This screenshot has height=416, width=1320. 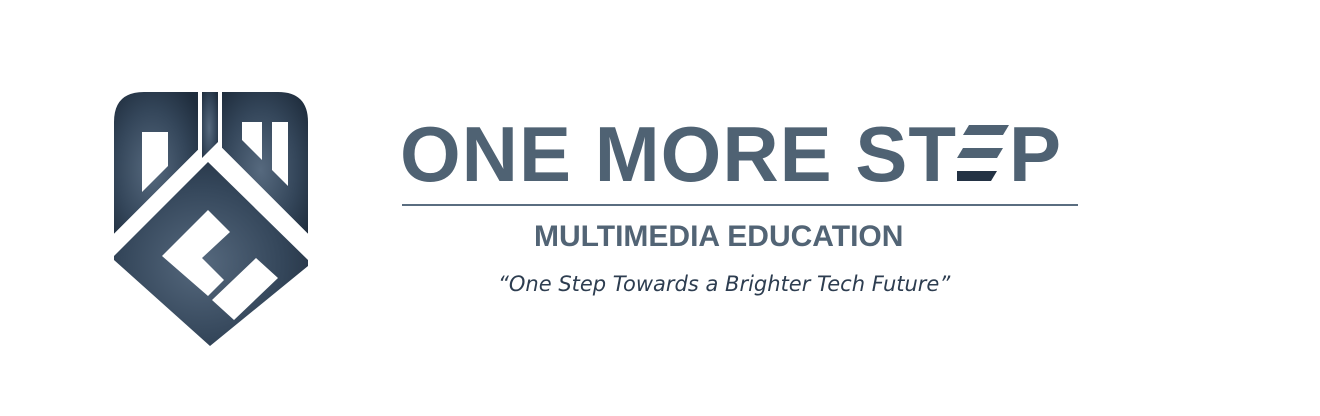 What do you see at coordinates (719, 236) in the screenshot?
I see `brand-subtitle: MULTIMEDIA EDUCATION` at bounding box center [719, 236].